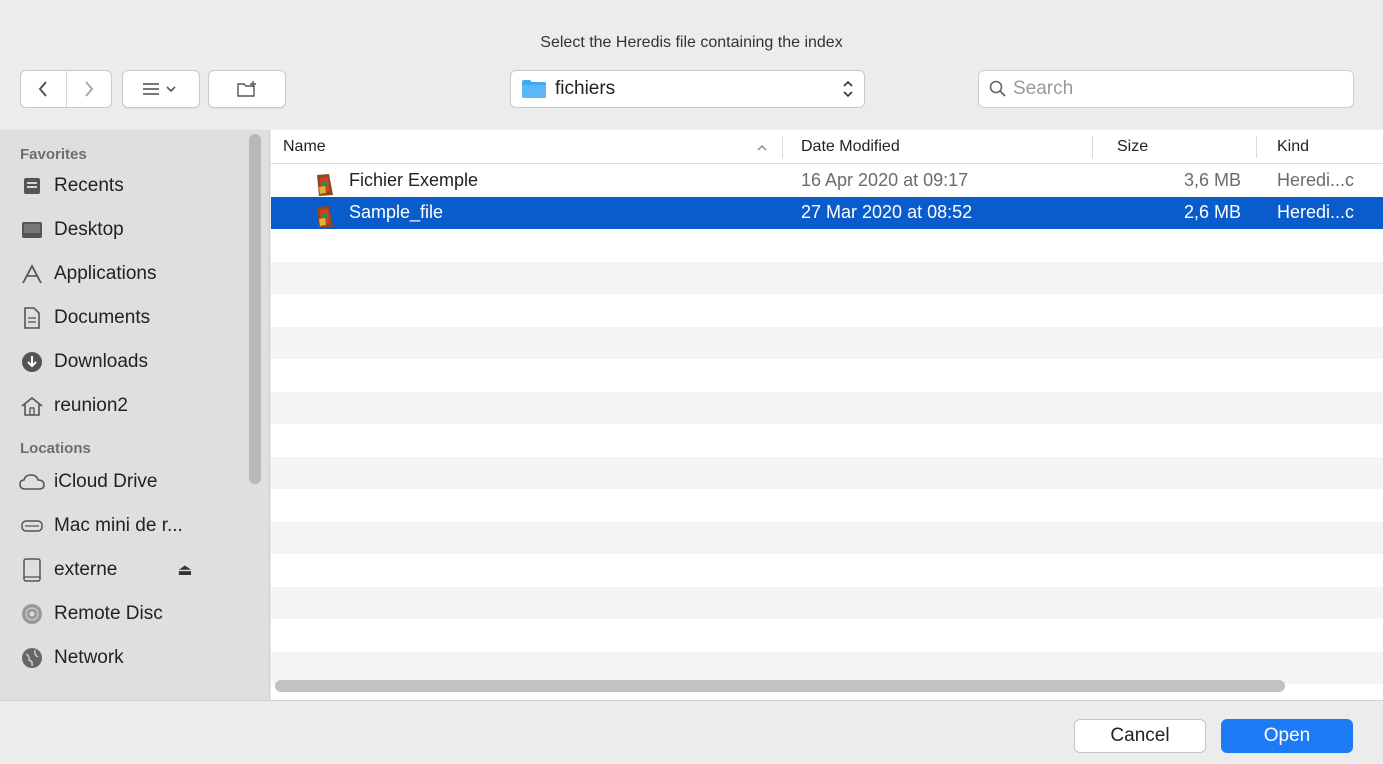 This screenshot has width=1383, height=764. I want to click on dialog-footer: Cancel Open, so click(691, 732).